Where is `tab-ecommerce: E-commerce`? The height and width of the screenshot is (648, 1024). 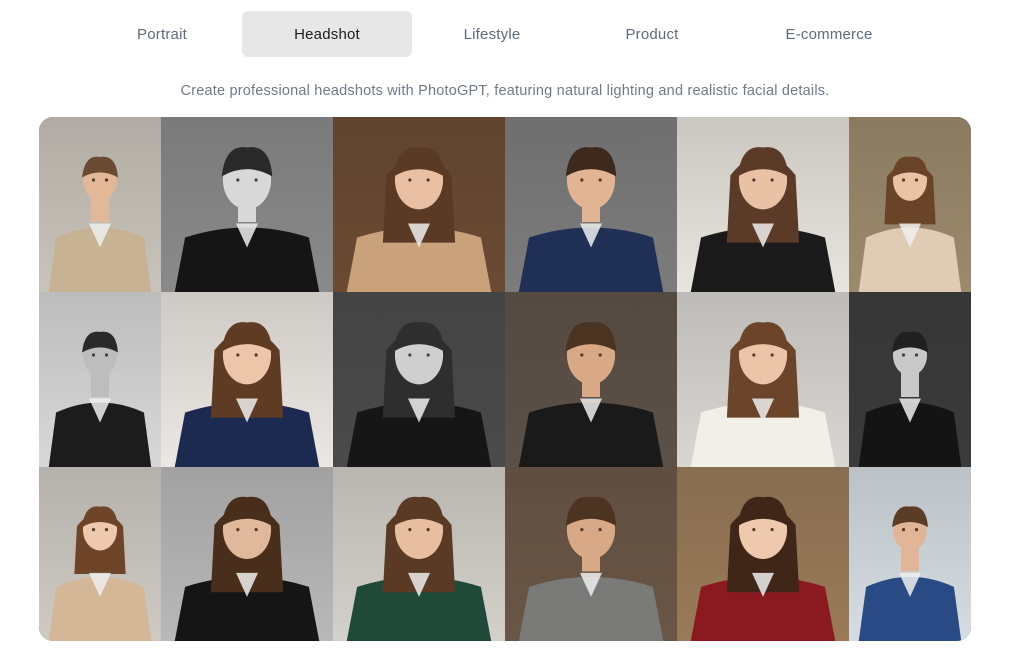
tab-ecommerce: E-commerce is located at coordinates (829, 34).